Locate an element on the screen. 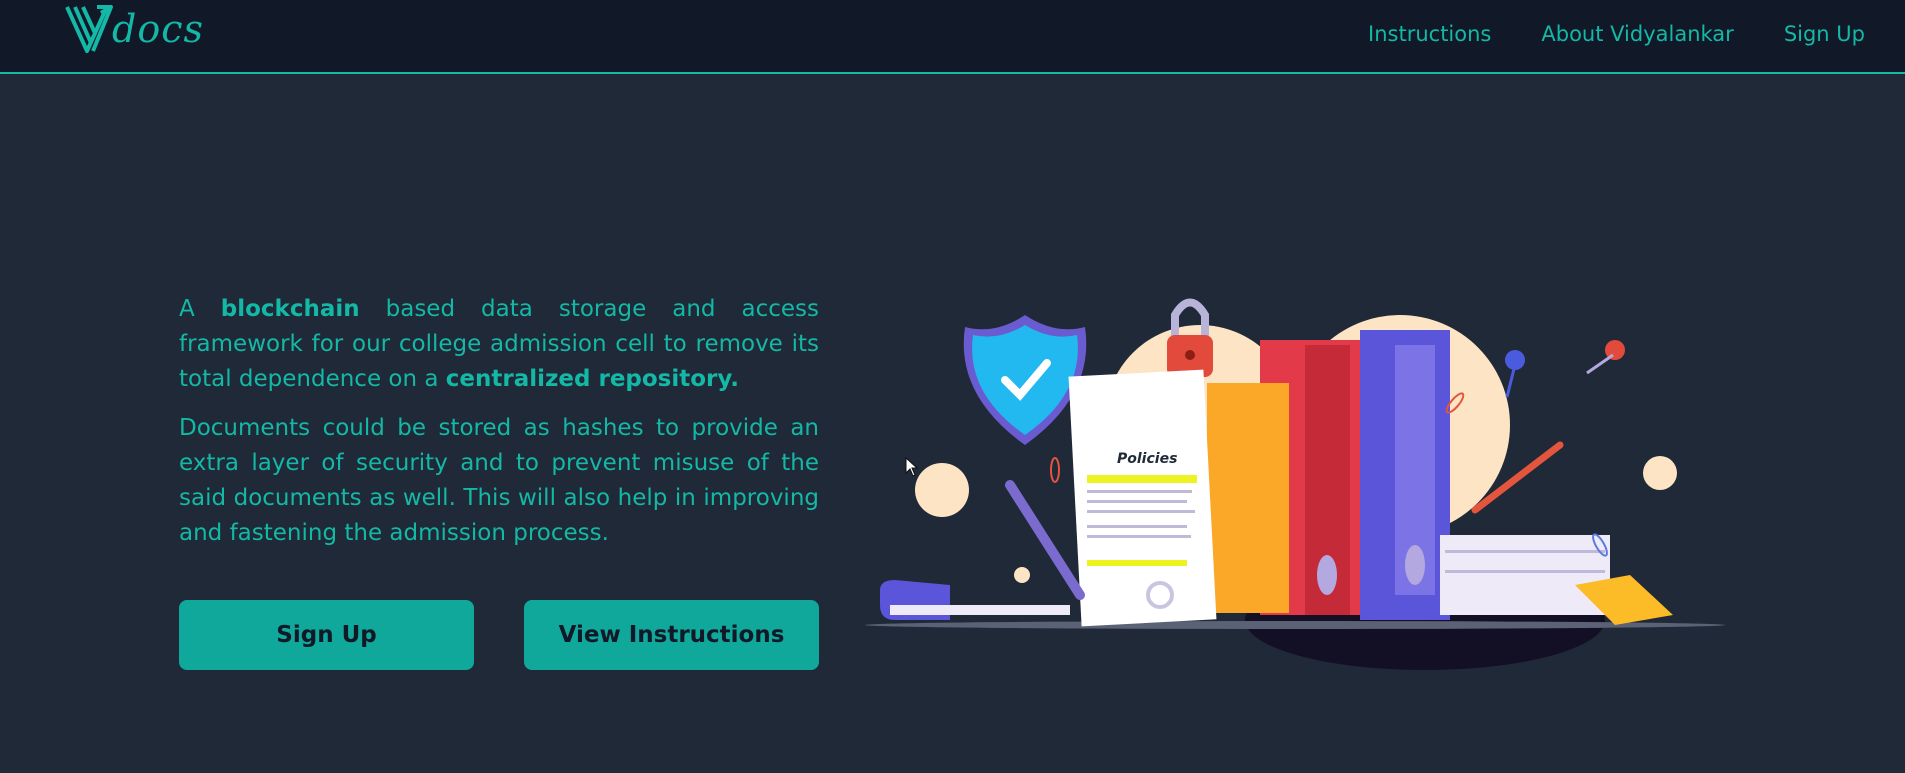 The image size is (1905, 773). hero-text-part: A is located at coordinates (200, 309).